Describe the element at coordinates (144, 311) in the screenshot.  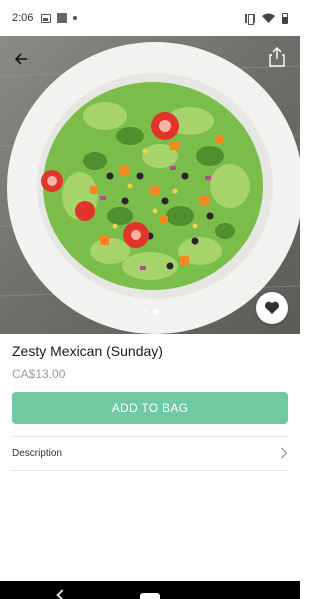
I see `pager-dot` at that location.